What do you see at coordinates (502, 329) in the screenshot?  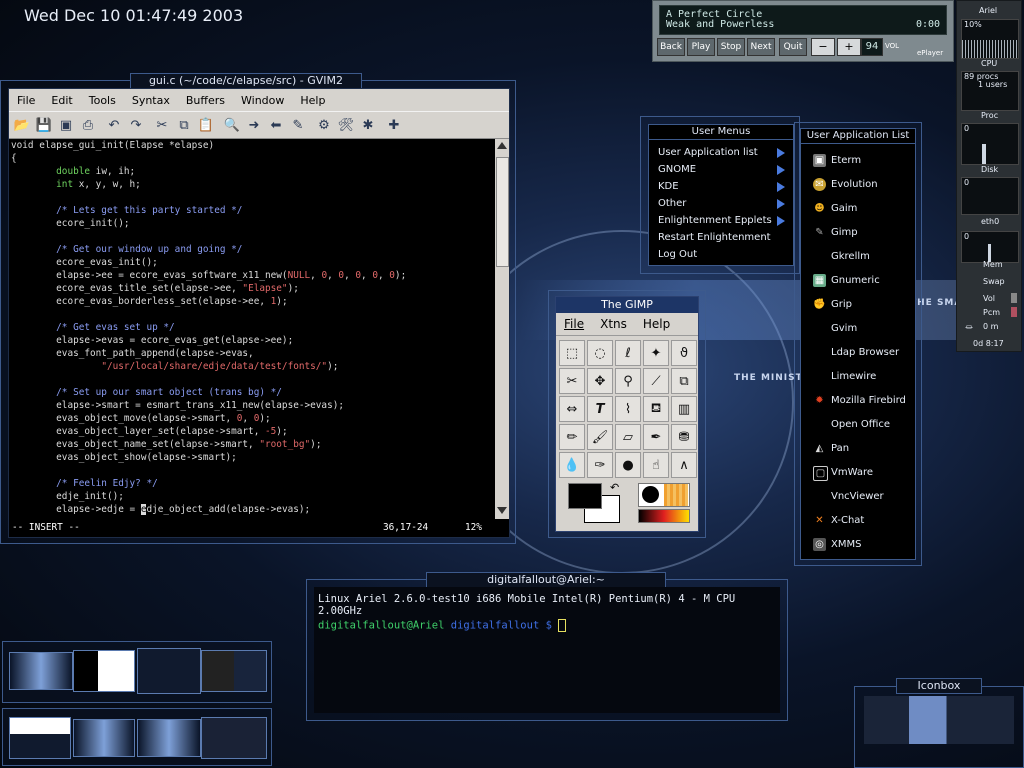 I see `gvim-scrollbar` at bounding box center [502, 329].